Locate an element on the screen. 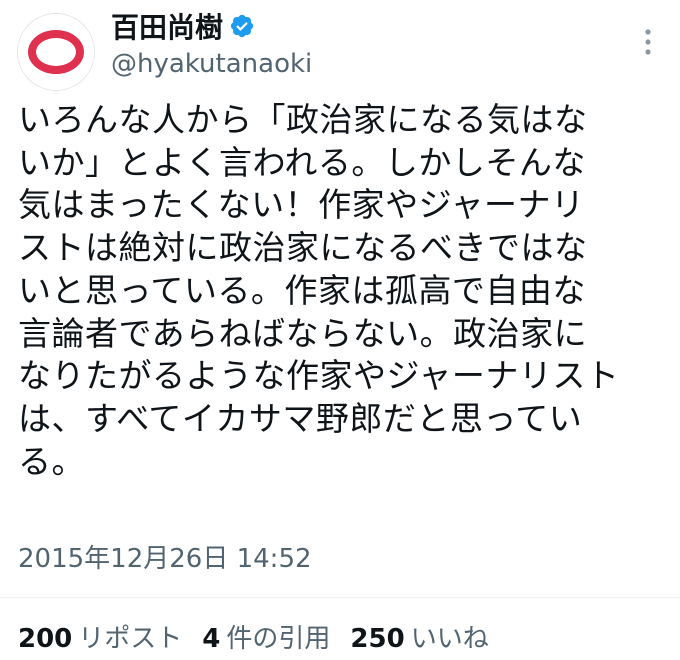 The width and height of the screenshot is (680, 660). tweet-line: 気はまったくない！作家やジャーナリ is located at coordinates (301, 205).